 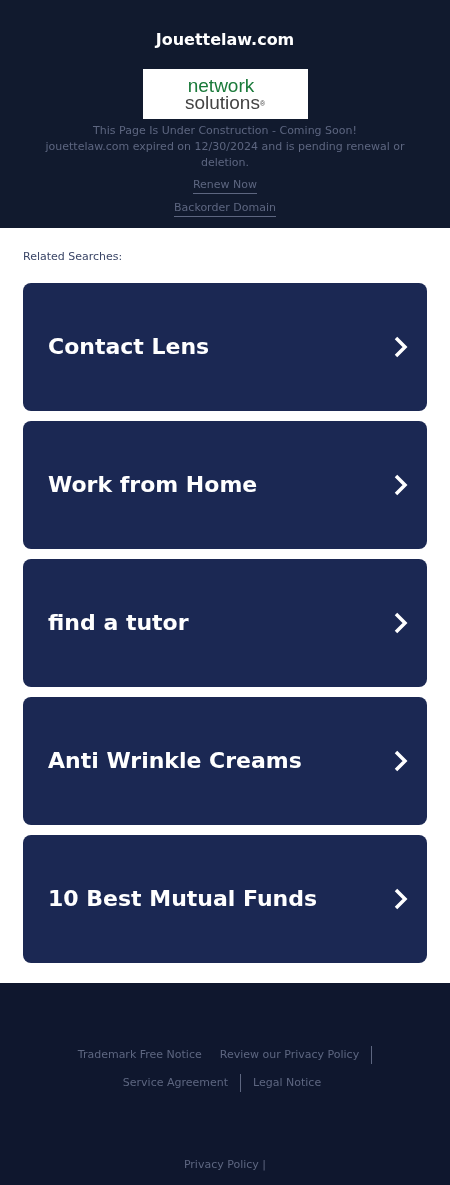 What do you see at coordinates (225, 40) in the screenshot?
I see `site-title: Jouettelaw.com` at bounding box center [225, 40].